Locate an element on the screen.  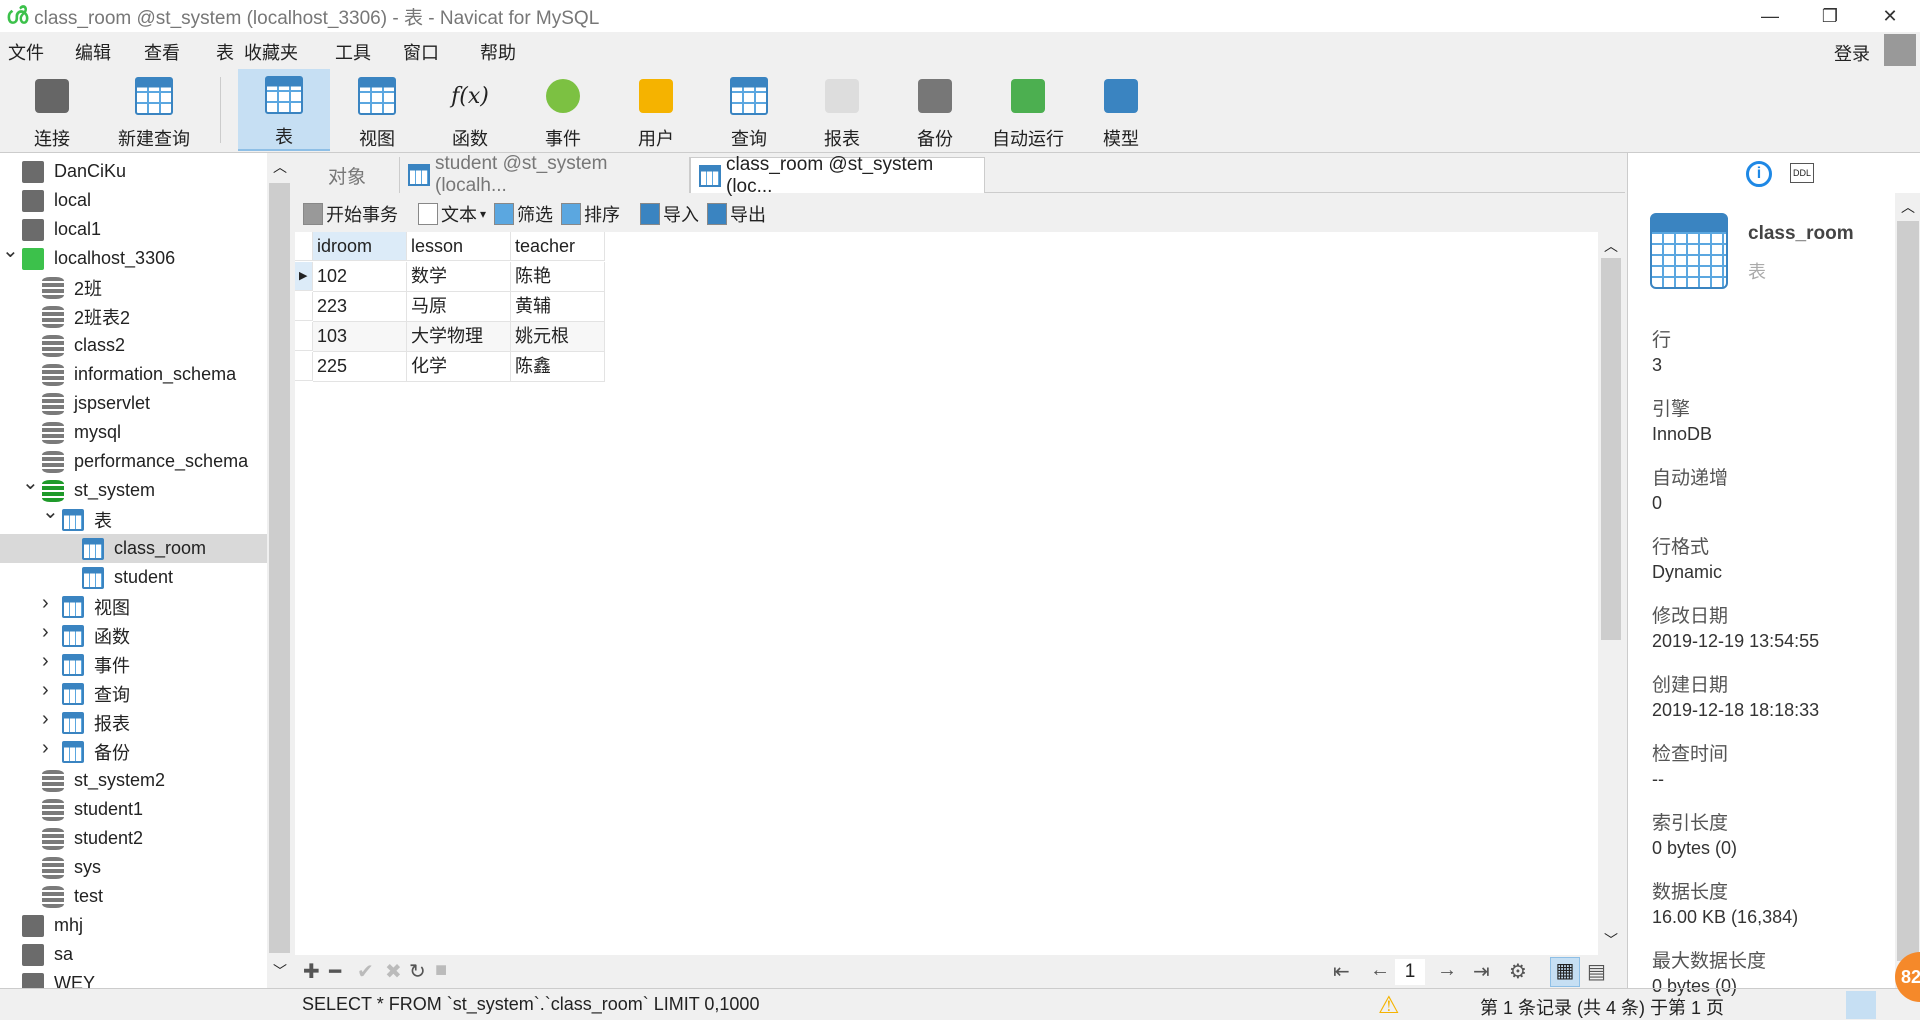
menu-4: 收藏夹 is located at coordinates (271, 52).